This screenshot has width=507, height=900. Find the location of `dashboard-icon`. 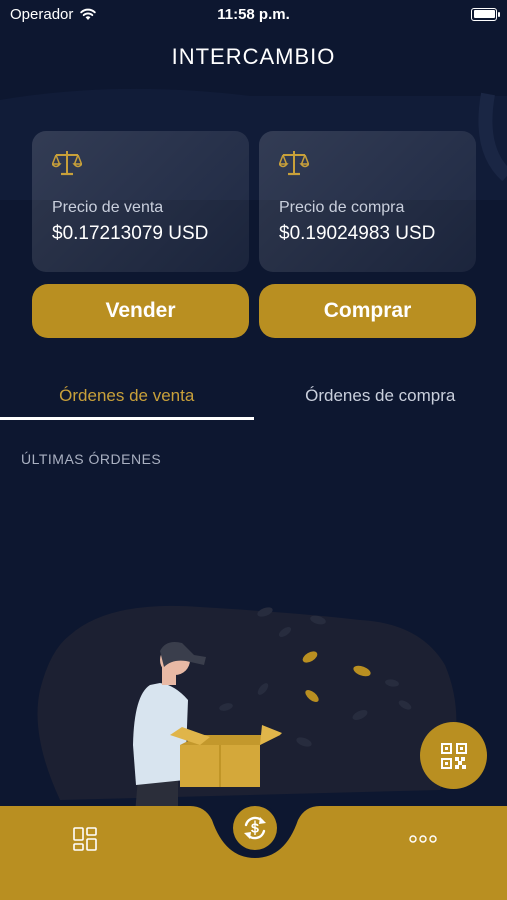

dashboard-icon is located at coordinates (85, 839).